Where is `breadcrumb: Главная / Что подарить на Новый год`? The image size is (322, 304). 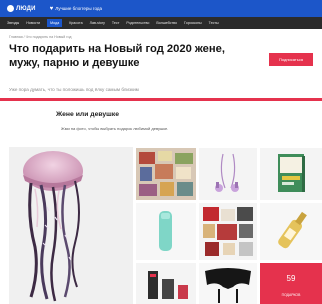
breadcrumb: Главная / Что подарить на Новый год is located at coordinates (40, 37).